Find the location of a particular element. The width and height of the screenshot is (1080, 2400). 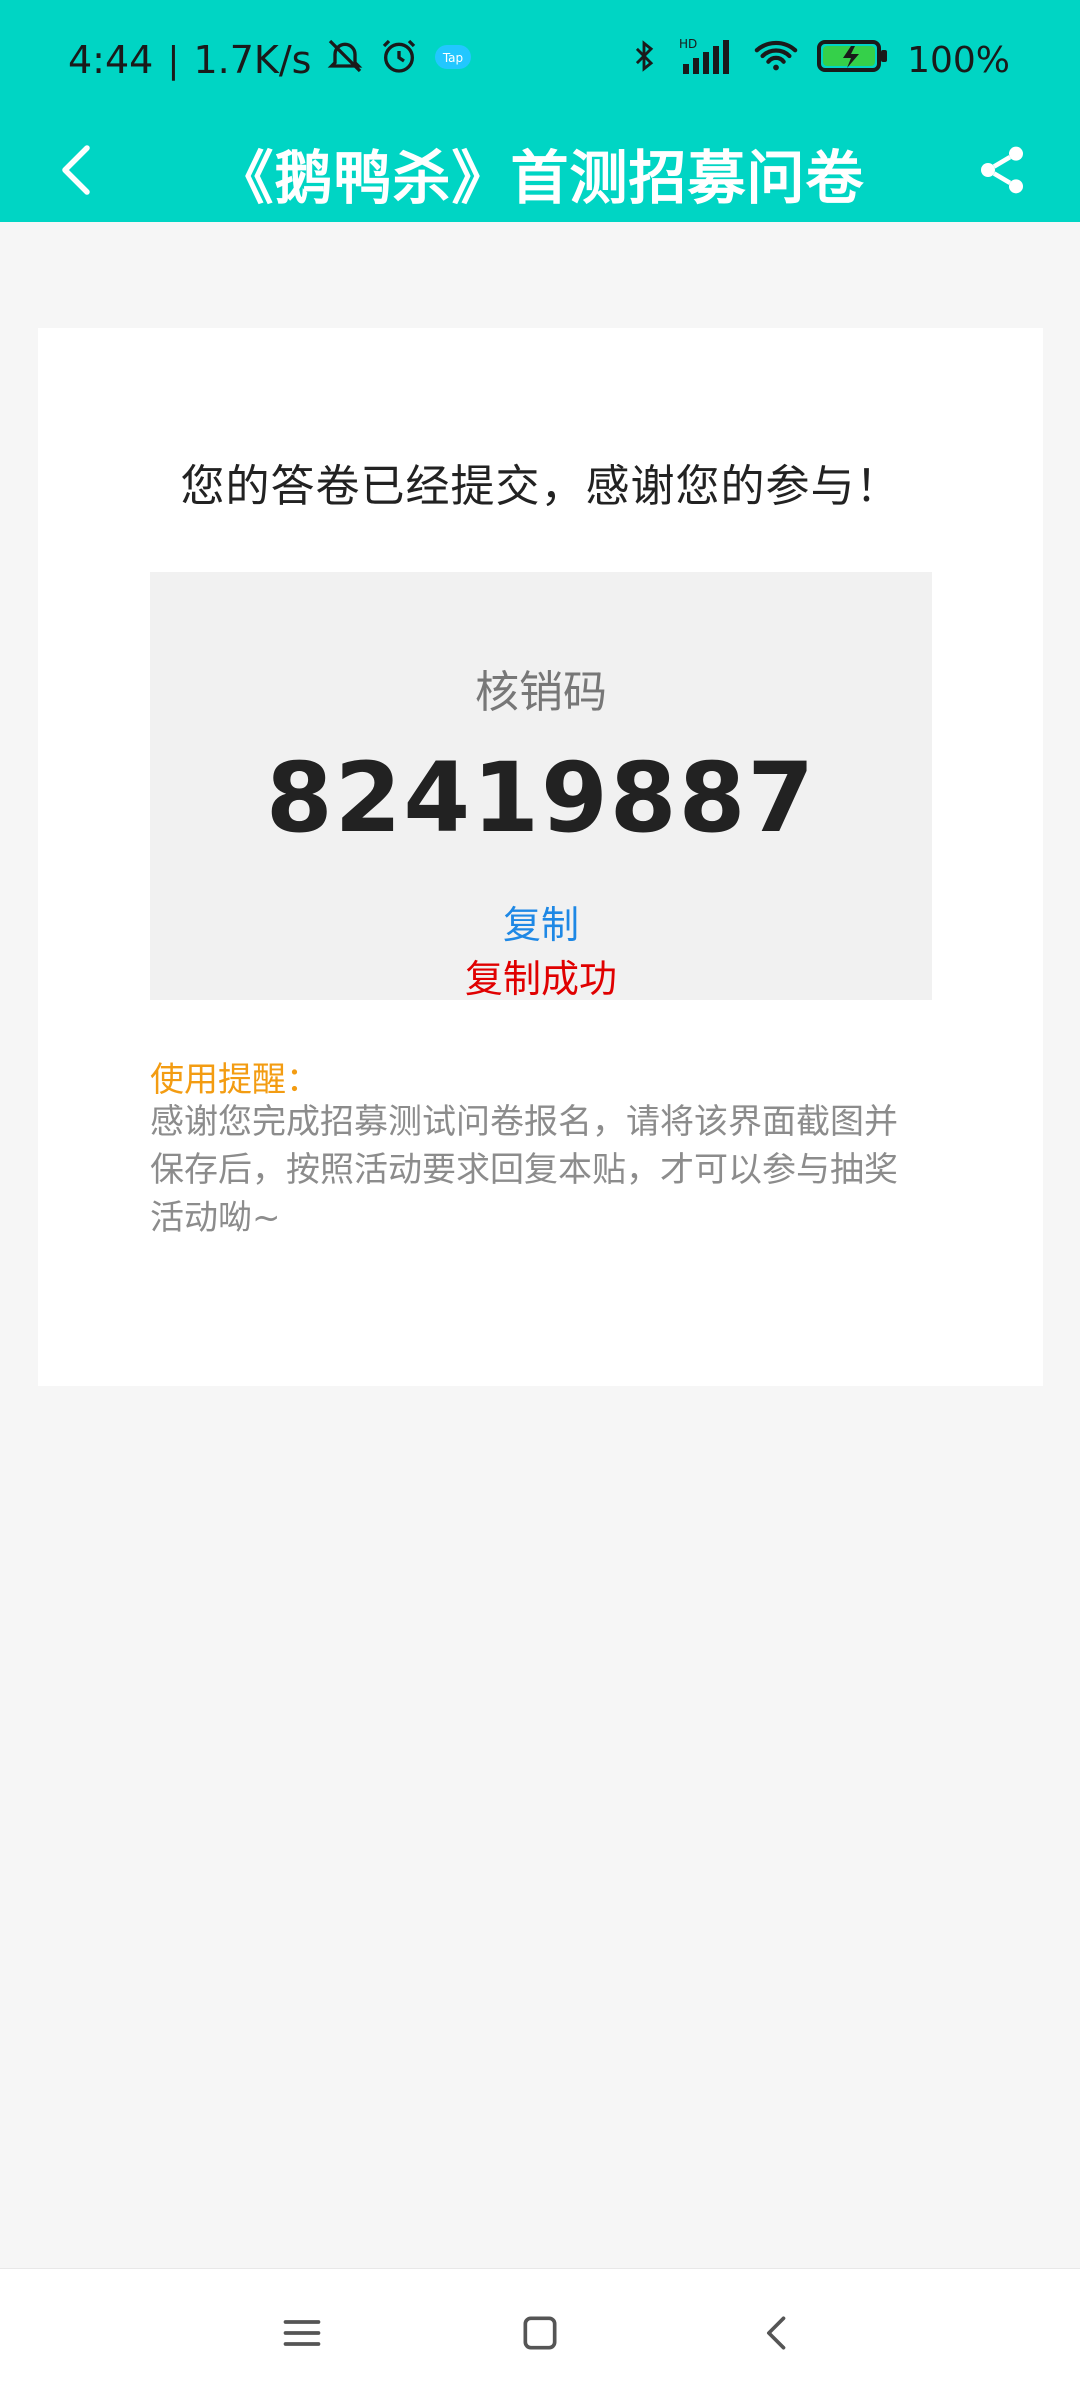

svg-text: Tap is located at coordinates (452, 58).